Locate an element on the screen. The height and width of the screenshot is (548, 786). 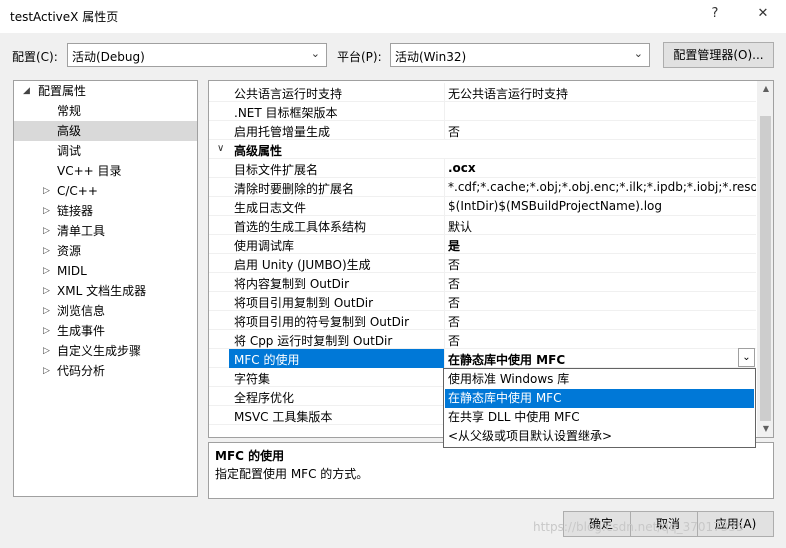
expanded-arrow-icon: ∨ is located at coordinates (220, 148).